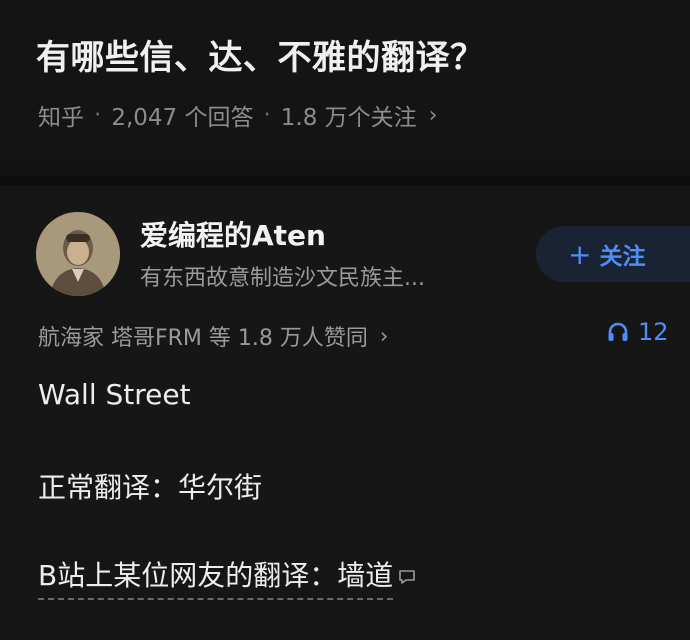 This screenshot has width=690, height=640. I want to click on author-name: 爱编程的Aten, so click(233, 234).